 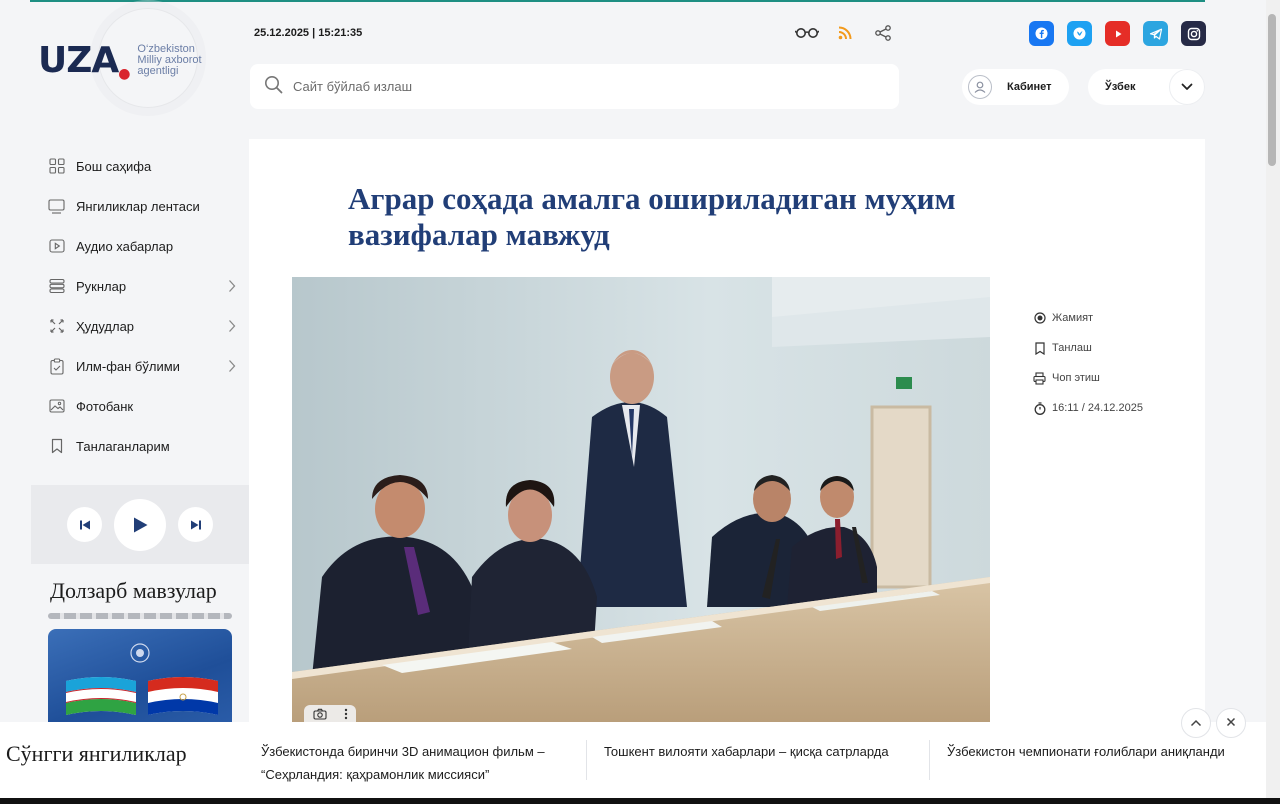 What do you see at coordinates (1072, 348) in the screenshot?
I see `select-label: Танлаш` at bounding box center [1072, 348].